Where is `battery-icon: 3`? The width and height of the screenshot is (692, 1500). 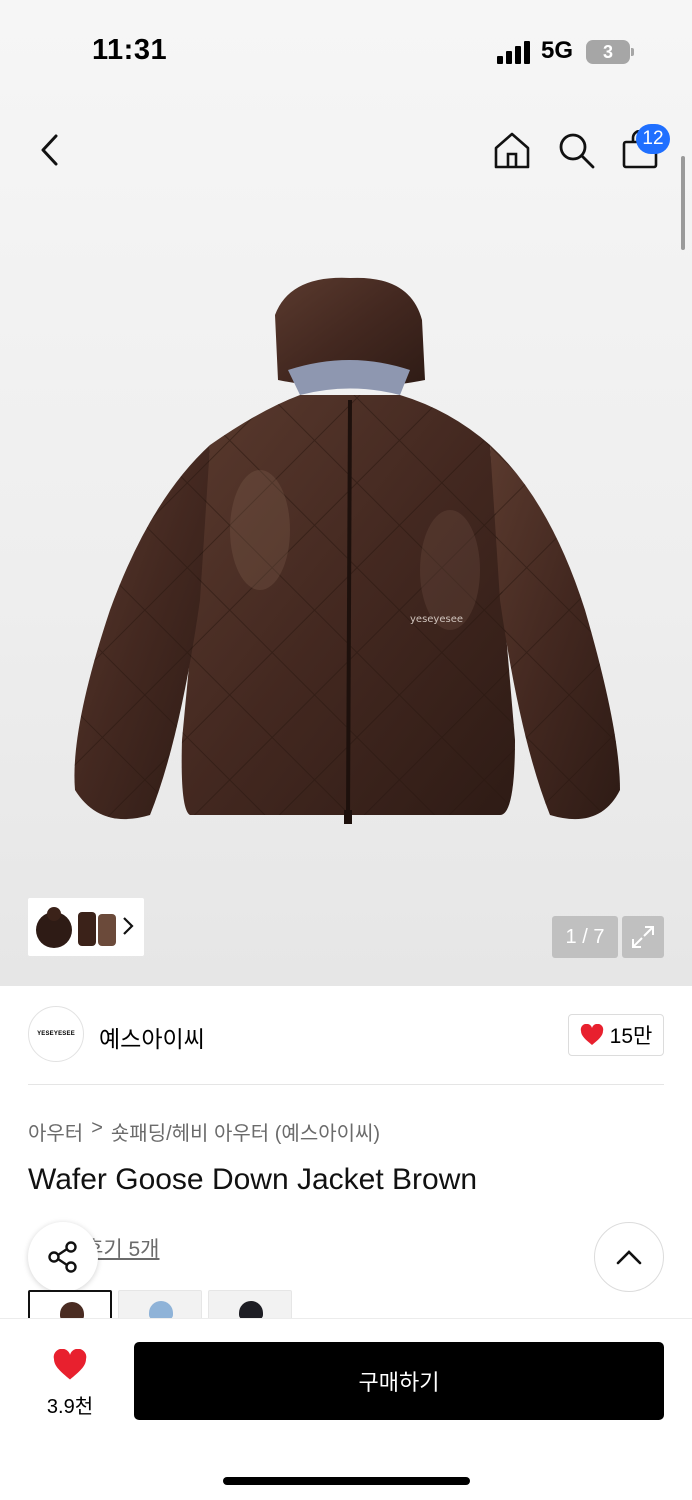 battery-icon: 3 is located at coordinates (608, 52).